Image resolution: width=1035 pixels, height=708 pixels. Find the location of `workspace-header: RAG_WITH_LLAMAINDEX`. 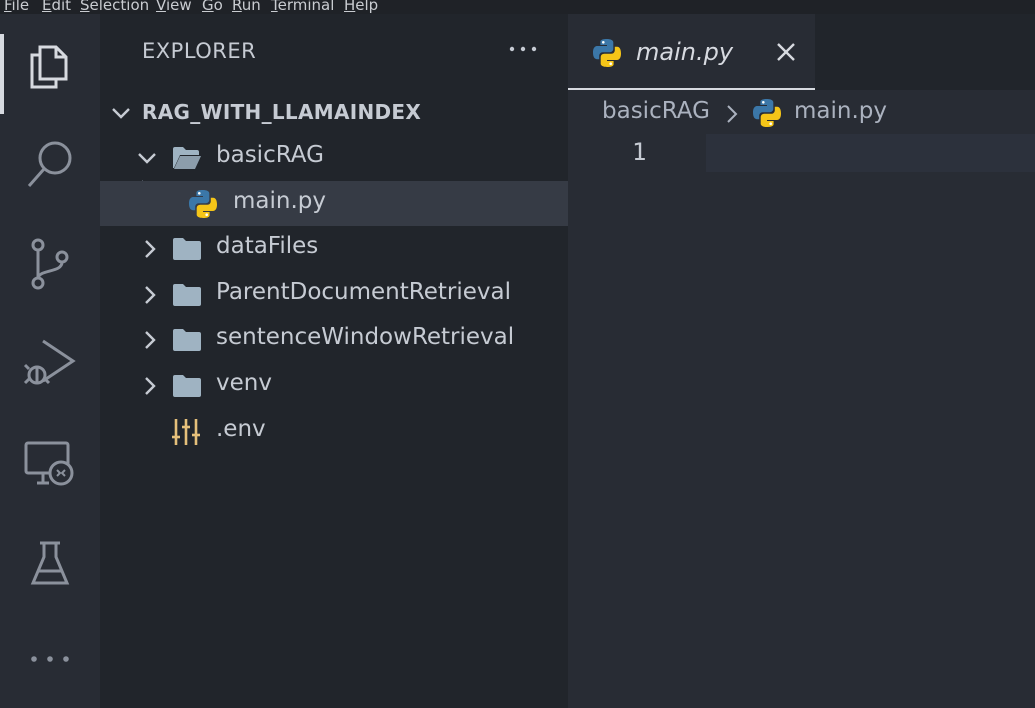

workspace-header: RAG_WITH_LLAMAINDEX is located at coordinates (334, 114).